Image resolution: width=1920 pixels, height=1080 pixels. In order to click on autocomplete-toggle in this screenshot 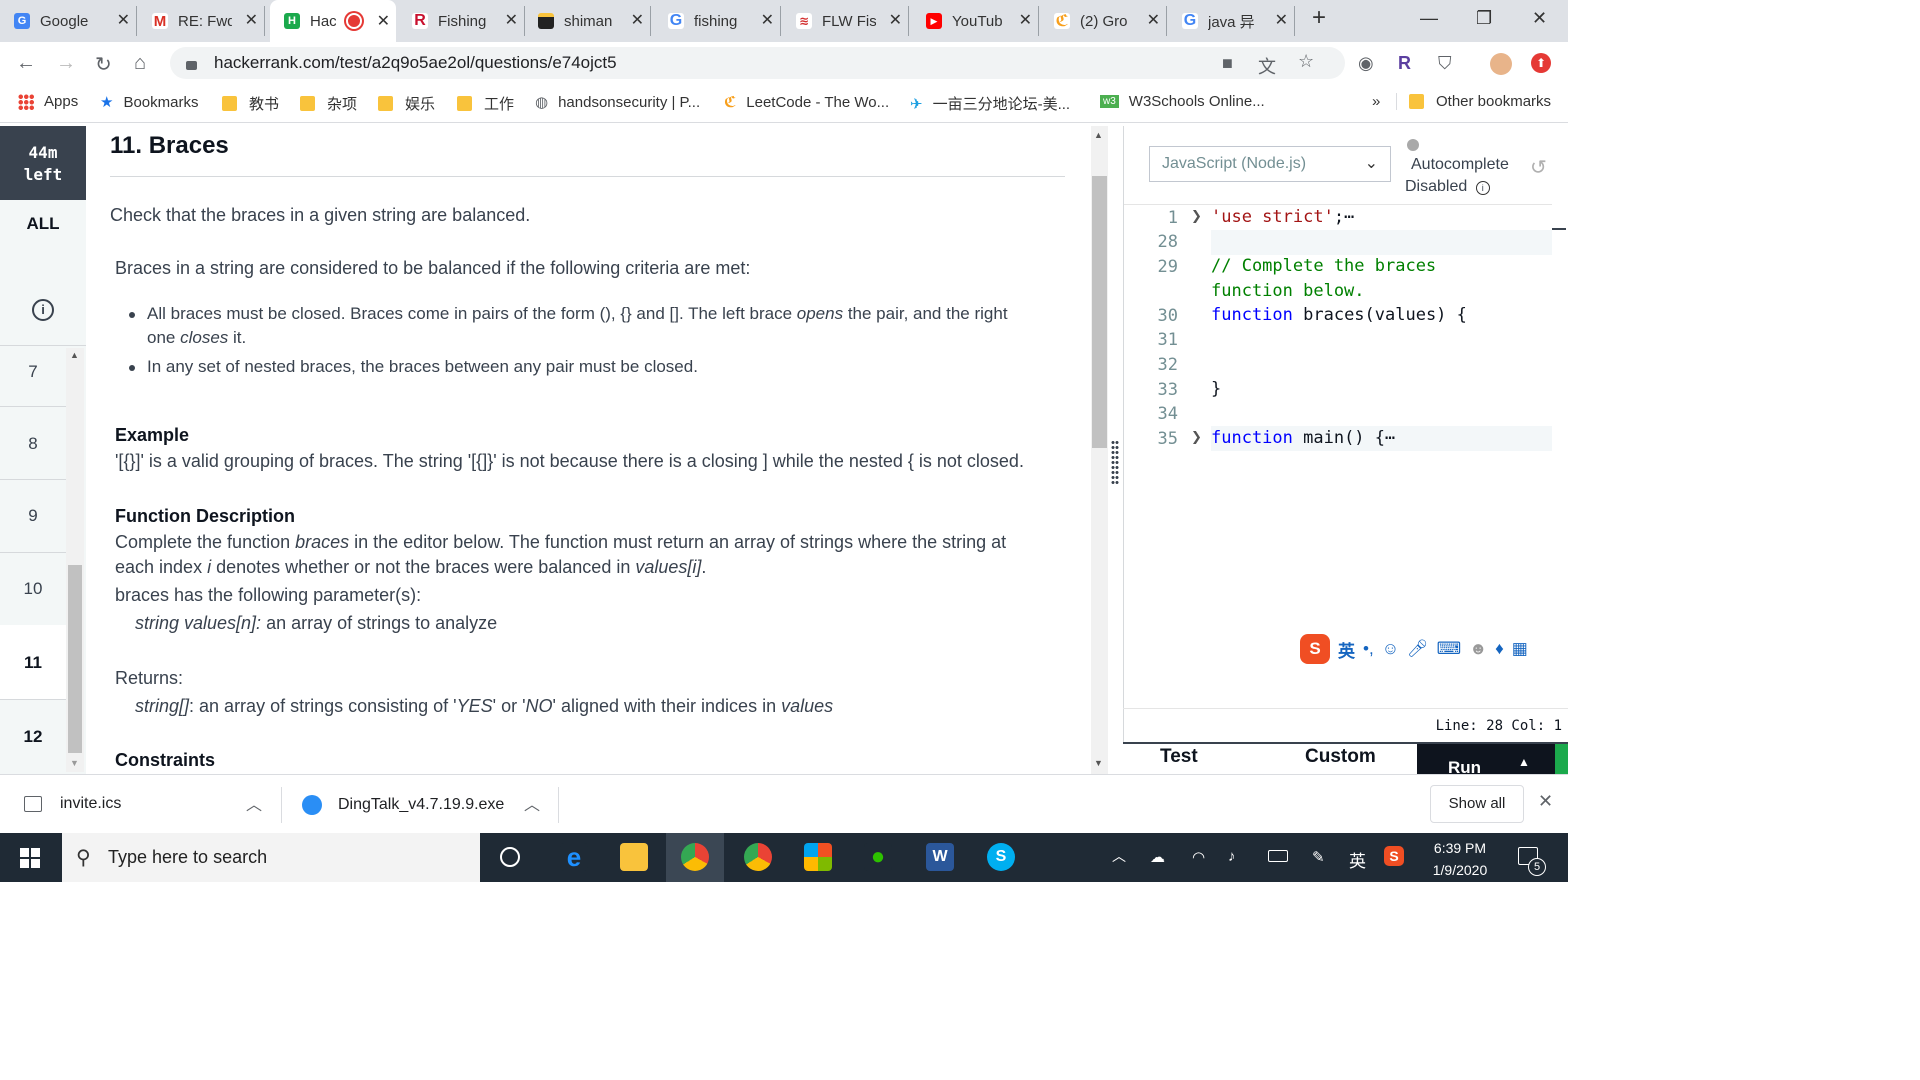, I will do `click(1413, 145)`.